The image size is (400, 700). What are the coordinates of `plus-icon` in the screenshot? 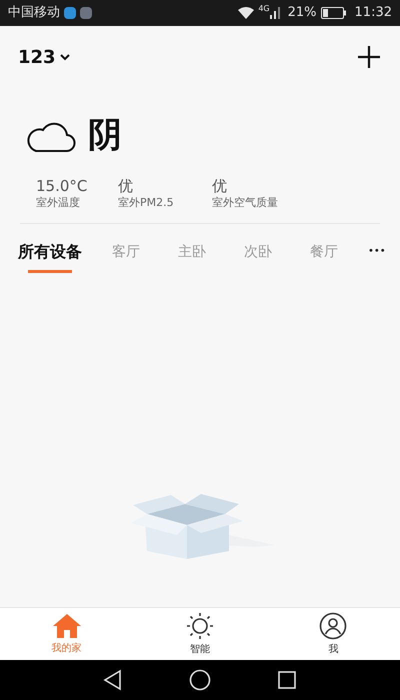 It's located at (369, 57).